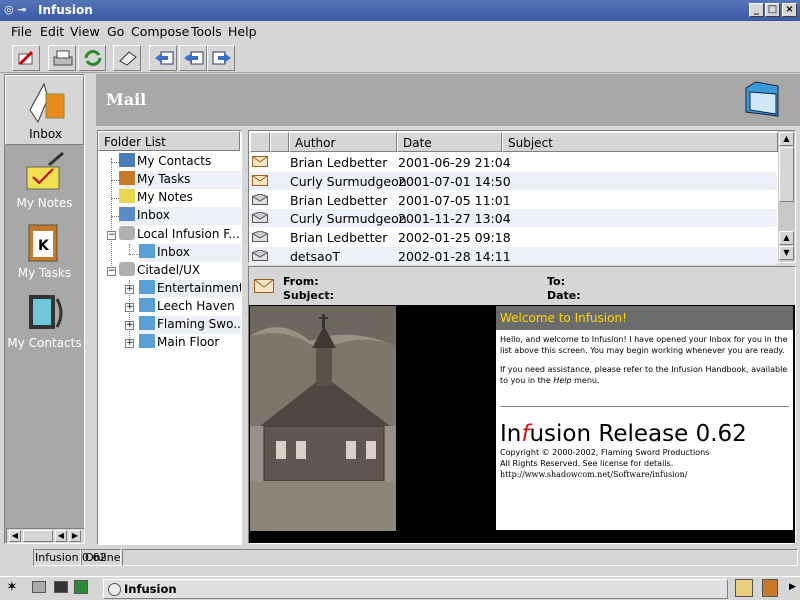 This screenshot has width=800, height=600. Describe the element at coordinates (206, 31) in the screenshot. I see `menu-tools: Tools` at that location.